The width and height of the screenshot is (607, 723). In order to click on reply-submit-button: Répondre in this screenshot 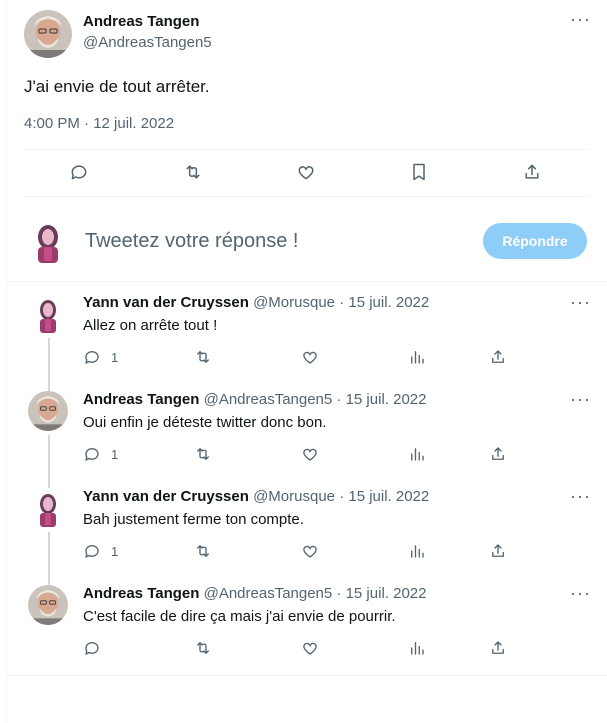, I will do `click(535, 241)`.